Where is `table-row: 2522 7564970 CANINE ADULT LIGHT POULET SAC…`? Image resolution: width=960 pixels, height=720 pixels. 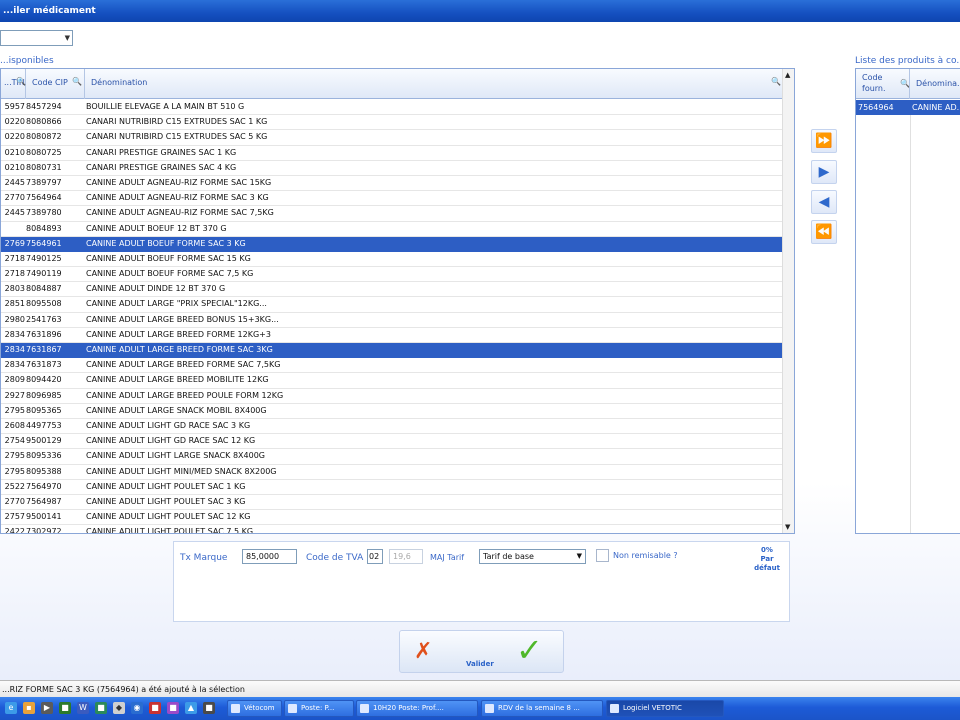
table-row: 2522 7564970 CANINE ADULT LIGHT POULET SAC… is located at coordinates (392, 487).